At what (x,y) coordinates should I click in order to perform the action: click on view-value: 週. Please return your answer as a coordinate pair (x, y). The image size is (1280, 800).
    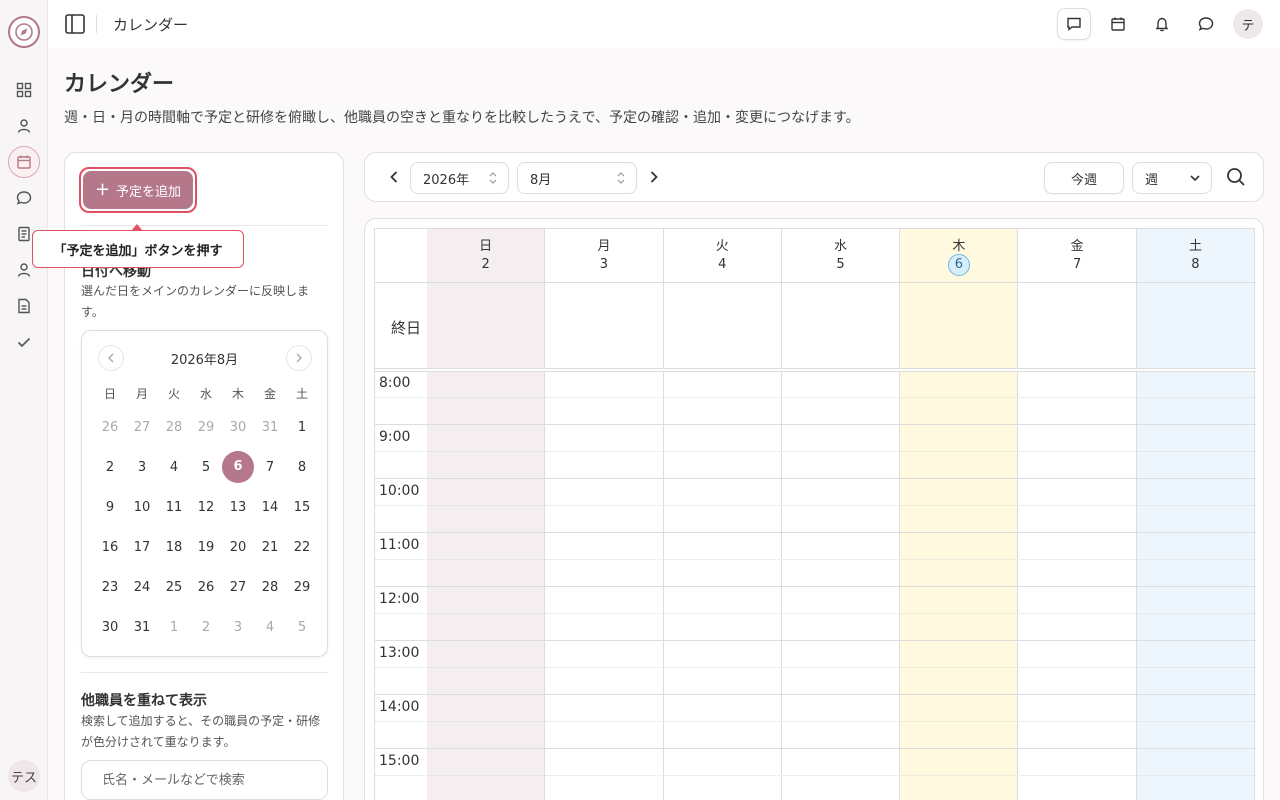
    Looking at the image, I should click on (1152, 180).